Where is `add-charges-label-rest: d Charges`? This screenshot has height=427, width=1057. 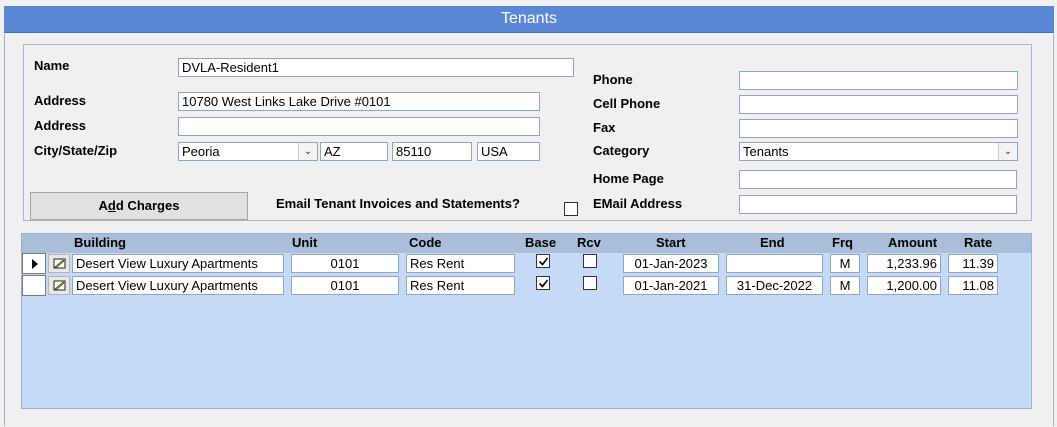 add-charges-label-rest: d Charges is located at coordinates (147, 205).